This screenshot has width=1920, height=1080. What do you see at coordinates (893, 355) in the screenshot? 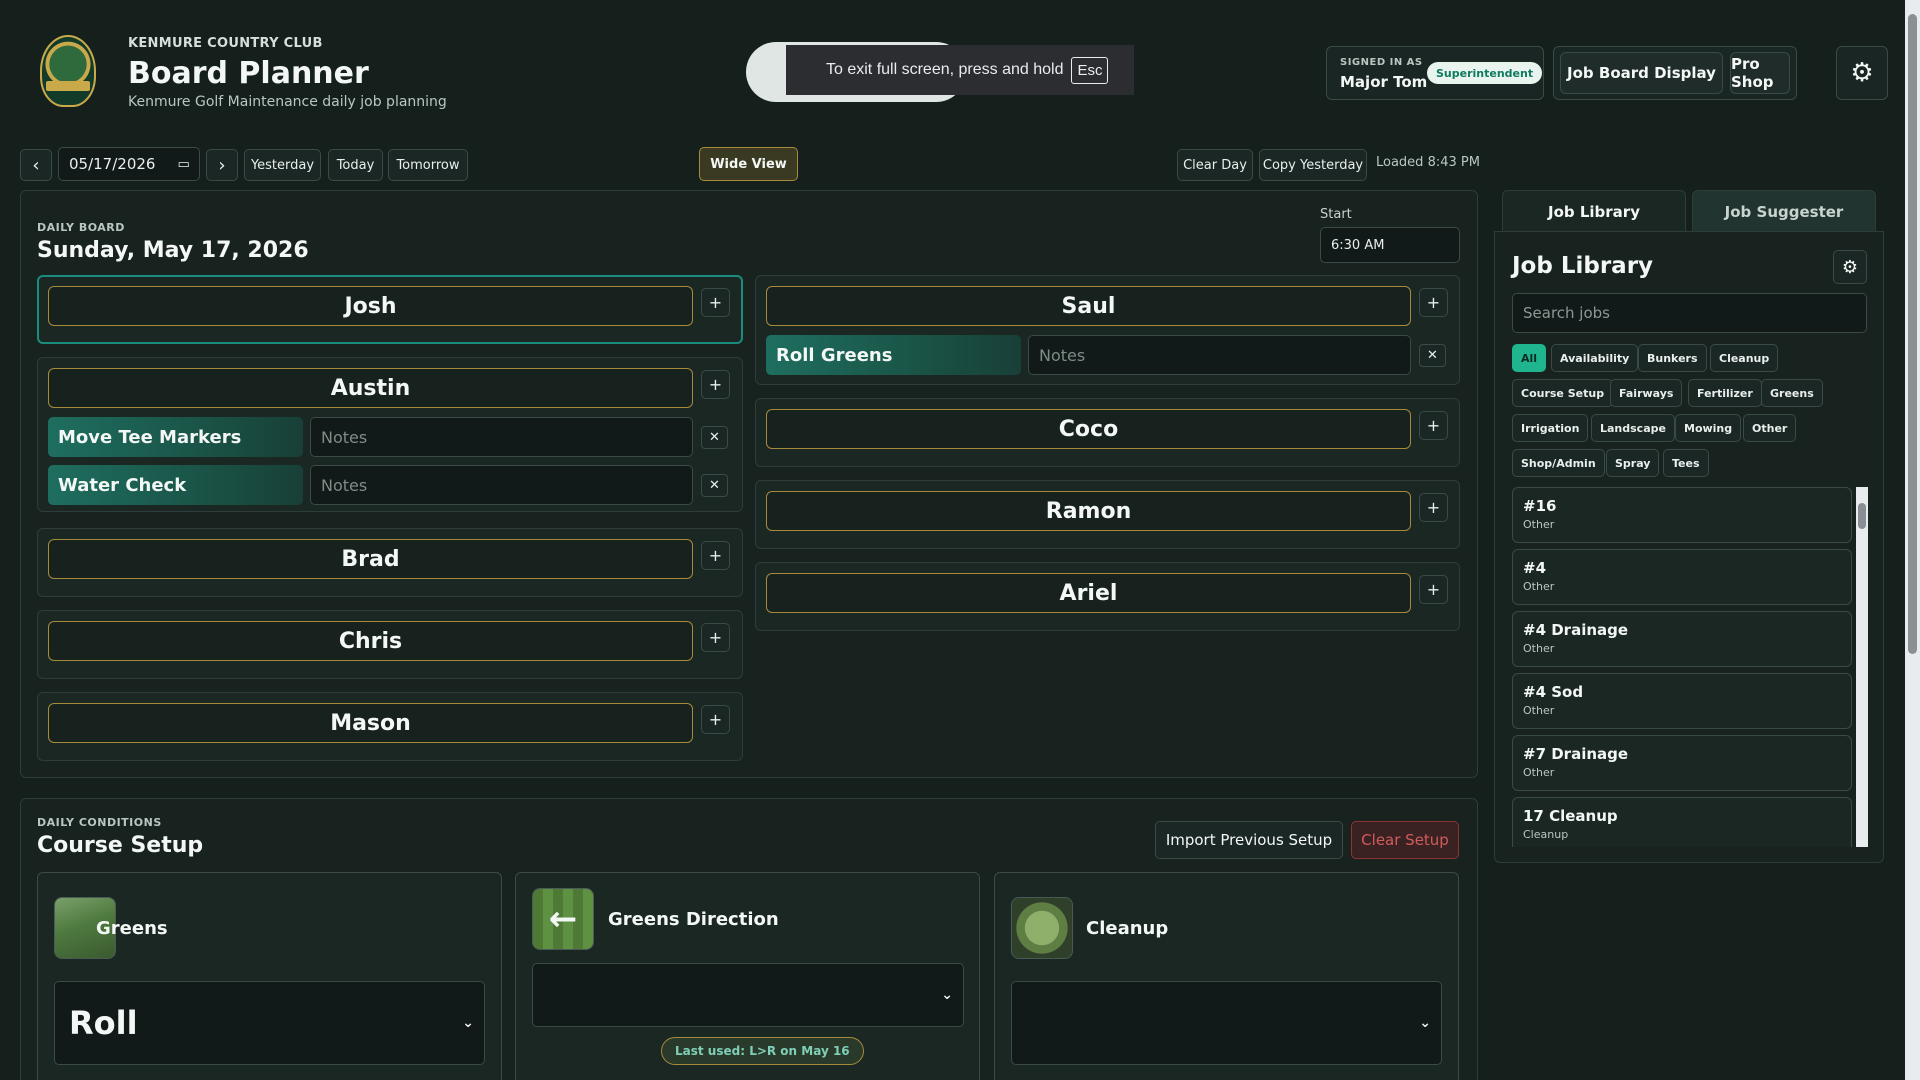
I see `job-chip-roll-greens: Roll Greens` at bounding box center [893, 355].